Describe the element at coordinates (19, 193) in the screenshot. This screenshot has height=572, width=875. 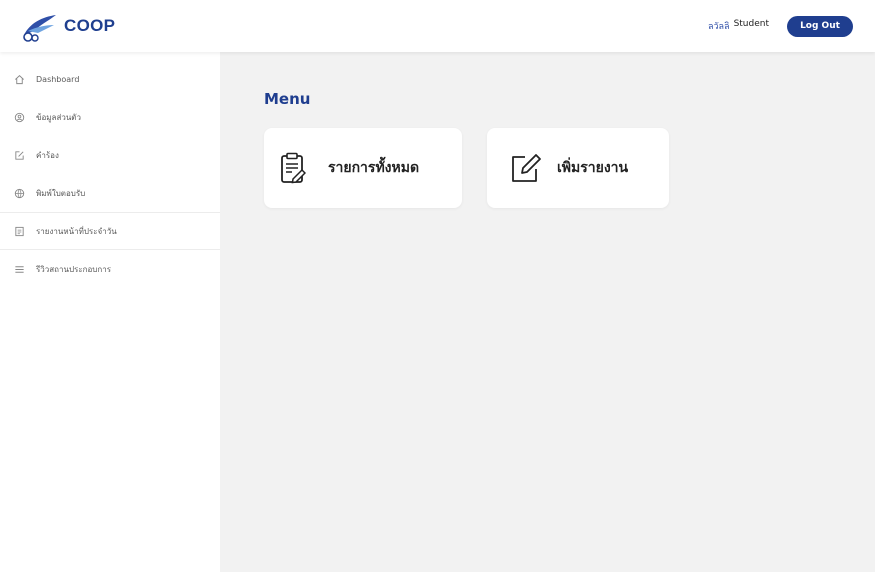
I see `globe-icon` at that location.